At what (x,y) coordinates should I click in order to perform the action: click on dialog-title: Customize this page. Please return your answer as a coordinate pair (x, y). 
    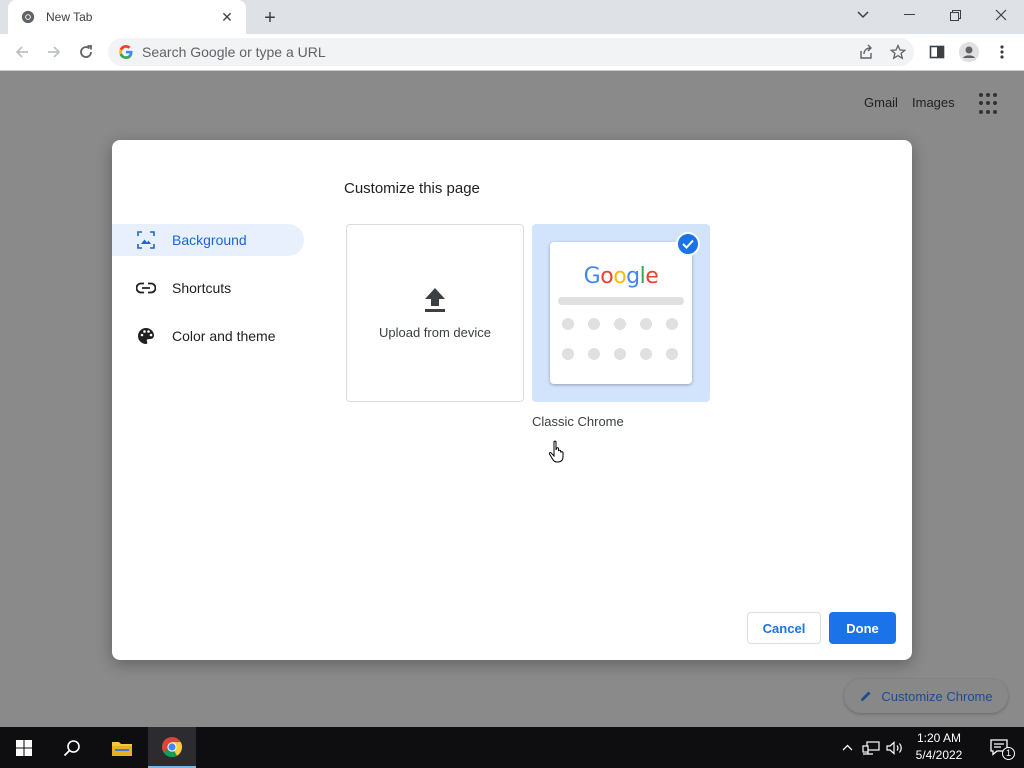
    Looking at the image, I should click on (412, 188).